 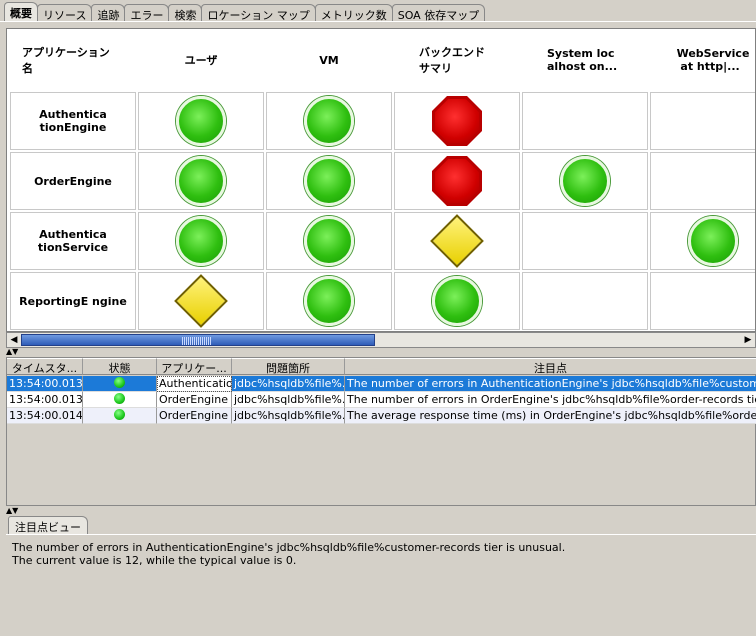 I want to click on row-name: Authentica tionService, so click(x=73, y=241).